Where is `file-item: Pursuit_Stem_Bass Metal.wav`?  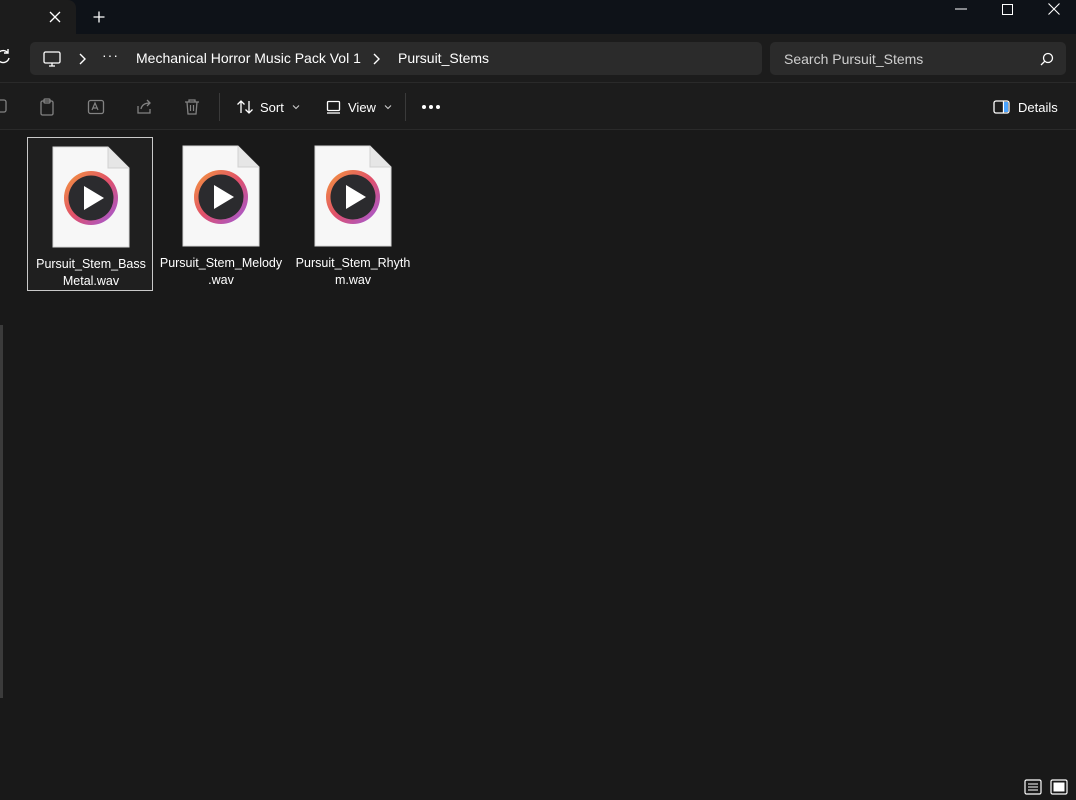
file-item: Pursuit_Stem_Bass Metal.wav is located at coordinates (90, 214).